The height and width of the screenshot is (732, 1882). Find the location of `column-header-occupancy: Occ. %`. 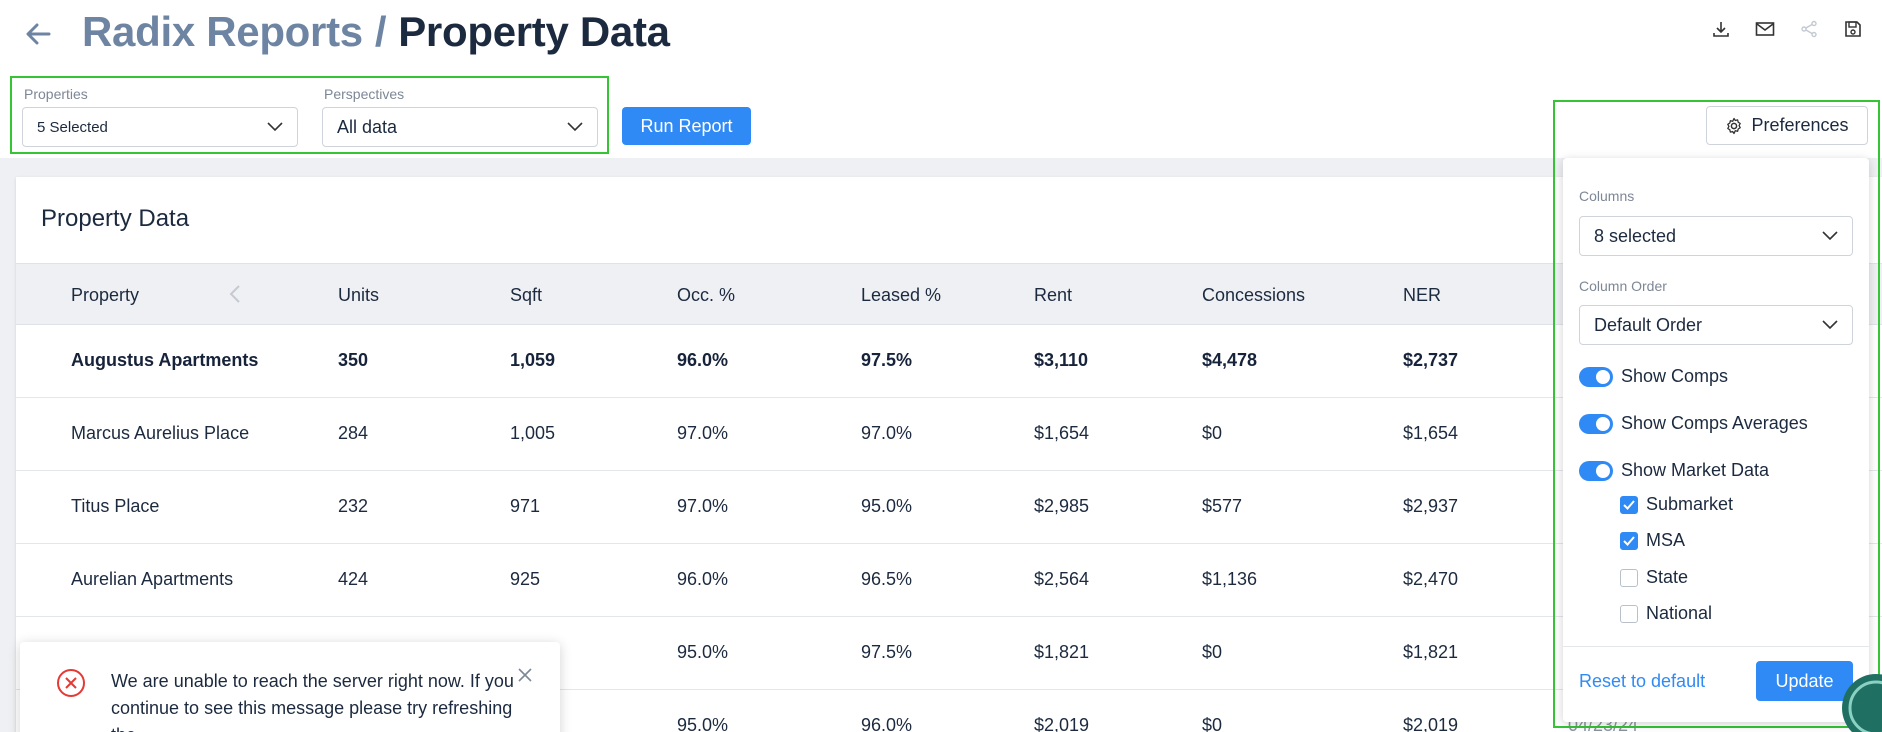

column-header-occupancy: Occ. % is located at coordinates (706, 295).